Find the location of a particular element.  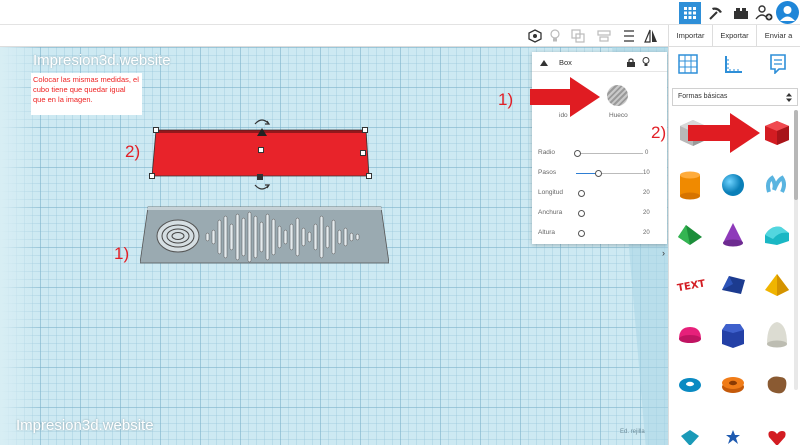

shape-name: Box is located at coordinates (565, 62).